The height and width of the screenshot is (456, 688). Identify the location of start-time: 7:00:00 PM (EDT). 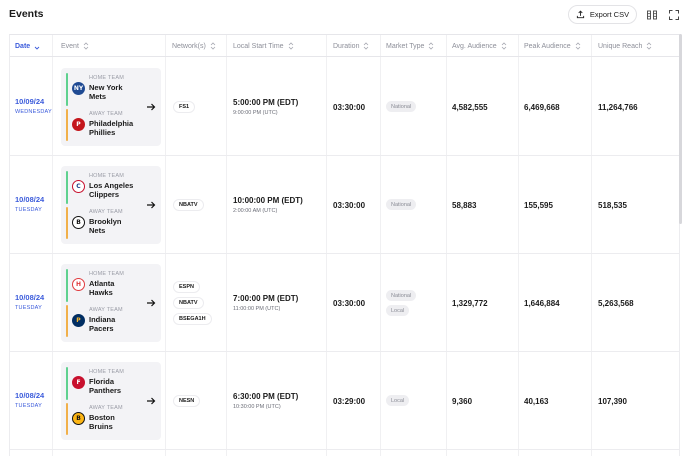
(266, 298).